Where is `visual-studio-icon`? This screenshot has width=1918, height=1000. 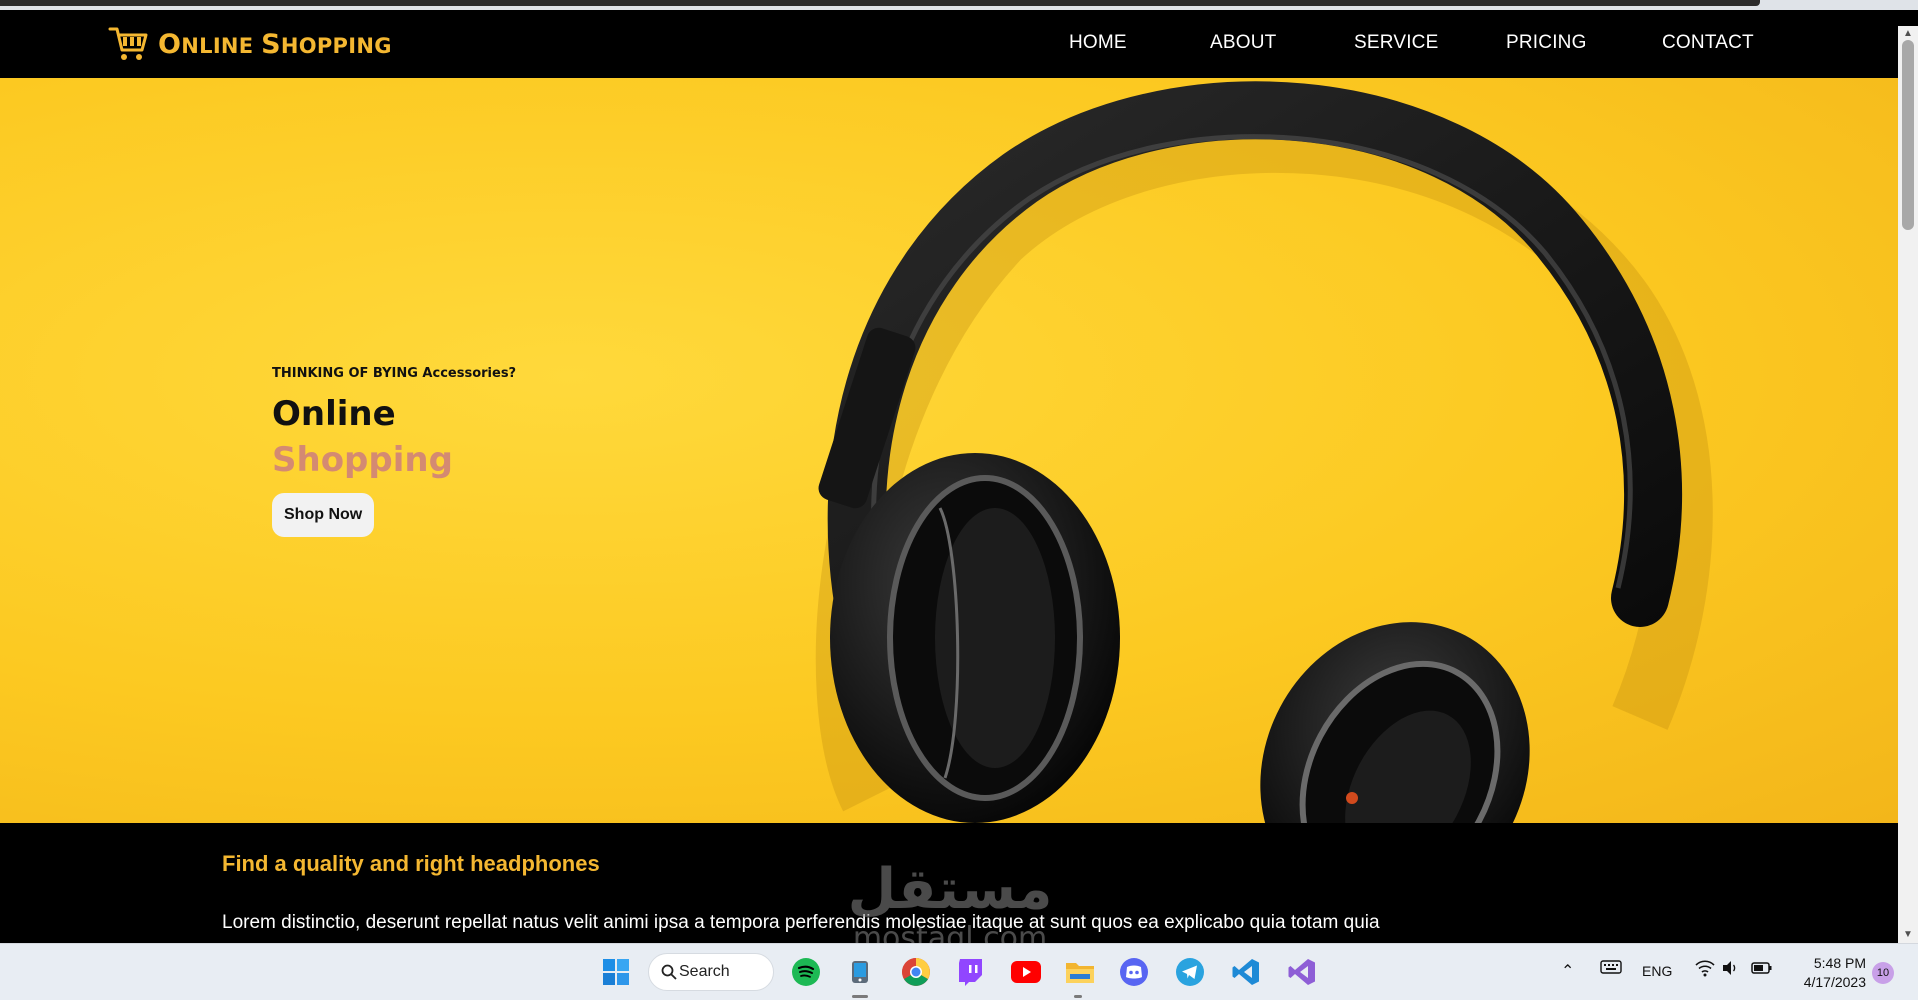 visual-studio-icon is located at coordinates (1302, 972).